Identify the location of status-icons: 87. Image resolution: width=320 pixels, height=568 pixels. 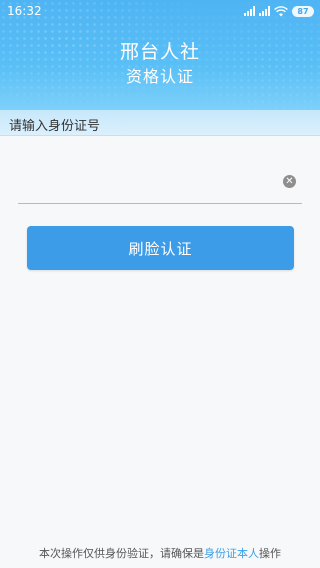
(279, 11).